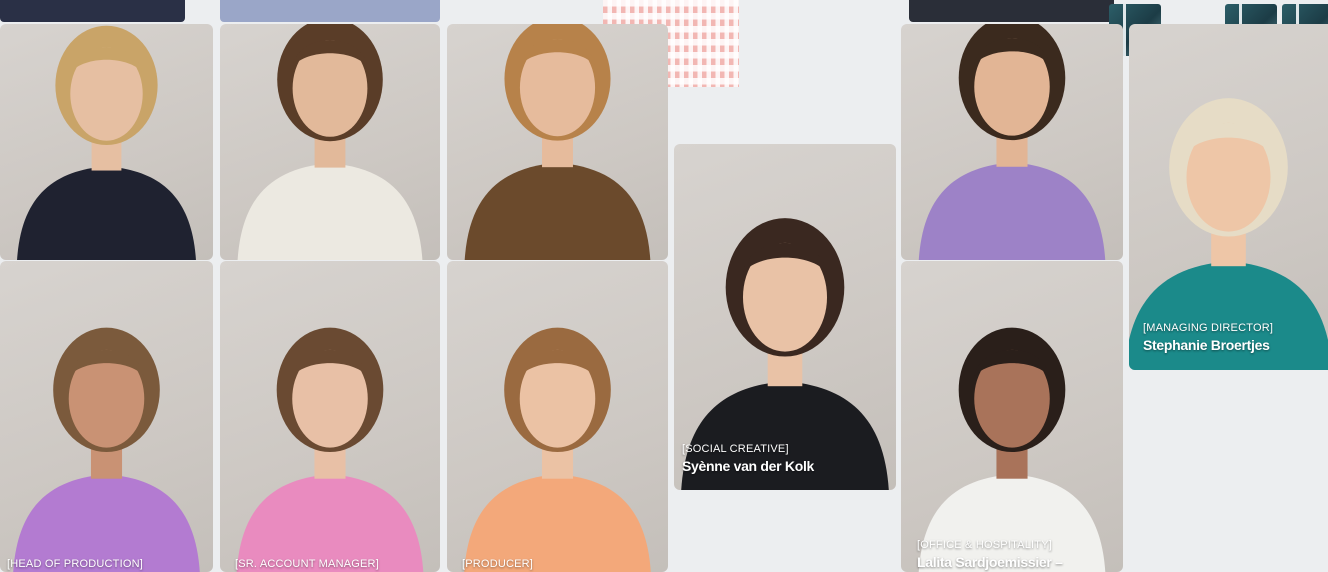  Describe the element at coordinates (330, 416) in the screenshot. I see `team-card-8: [SR. ACCOUNT MANAGER]` at that location.